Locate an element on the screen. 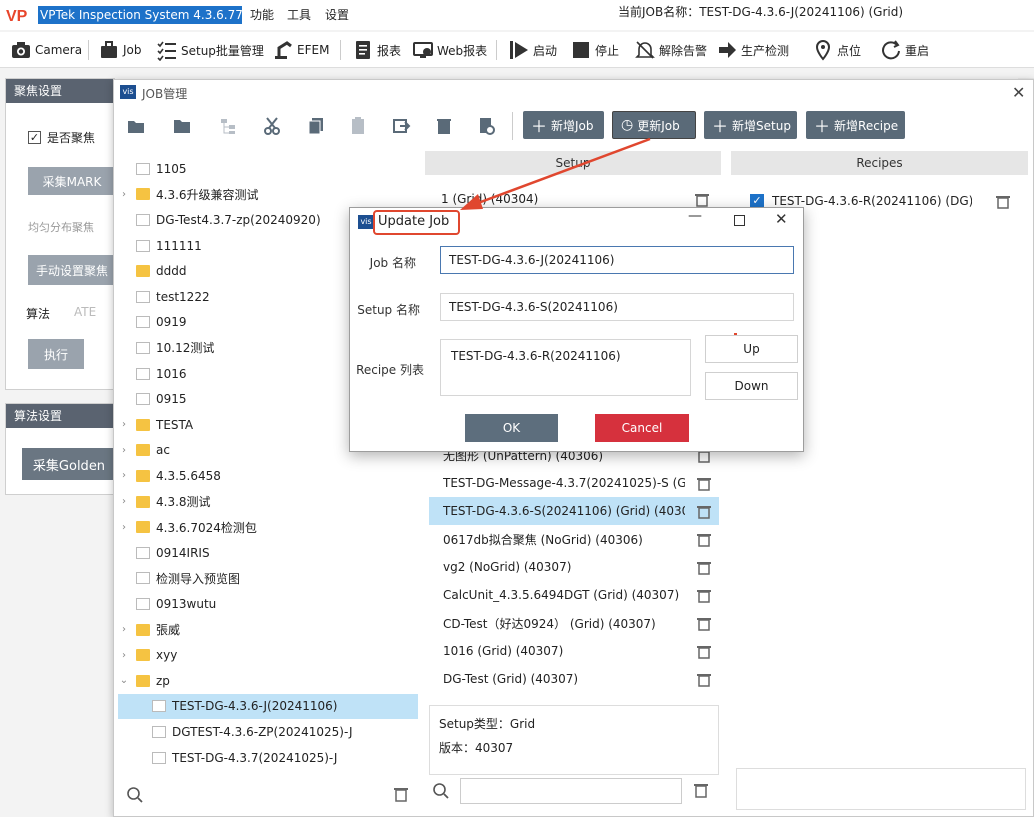 The height and width of the screenshot is (817, 1034). run-button: 执行 is located at coordinates (56, 354).